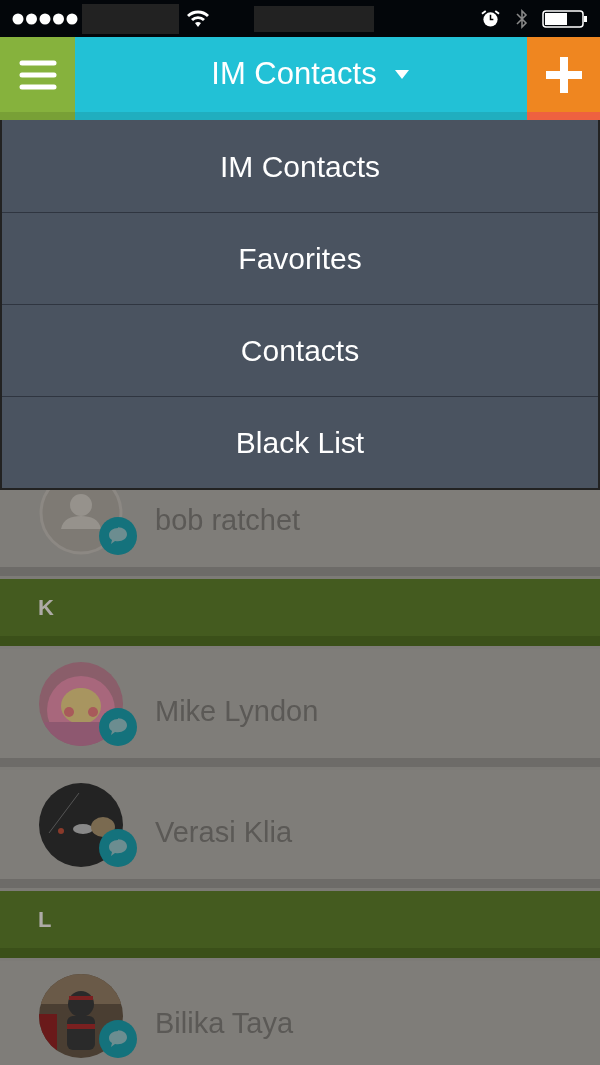 The height and width of the screenshot is (1065, 600). I want to click on dropdown-item: Black List, so click(300, 442).